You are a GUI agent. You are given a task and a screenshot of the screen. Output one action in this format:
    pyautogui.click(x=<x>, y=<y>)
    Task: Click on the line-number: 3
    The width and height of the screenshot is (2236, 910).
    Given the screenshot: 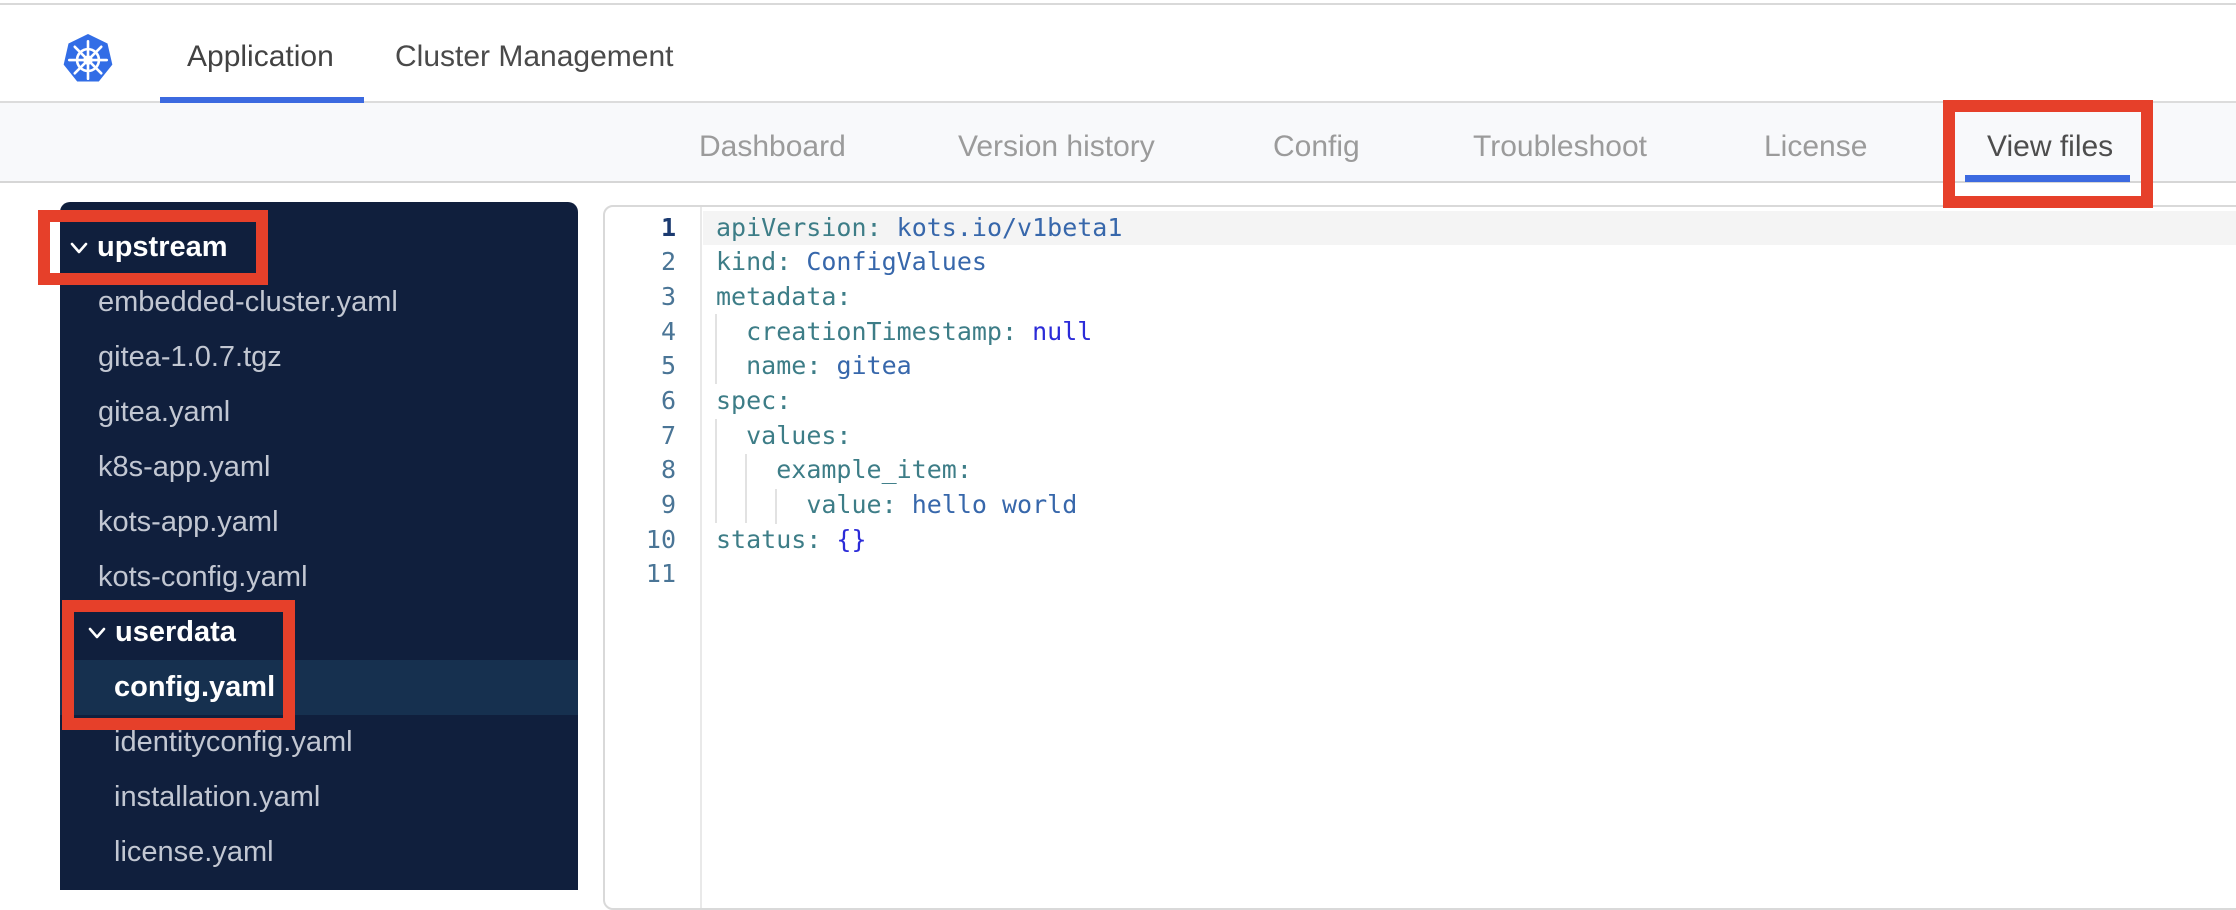 What is the action you would take?
    pyautogui.click(x=668, y=296)
    